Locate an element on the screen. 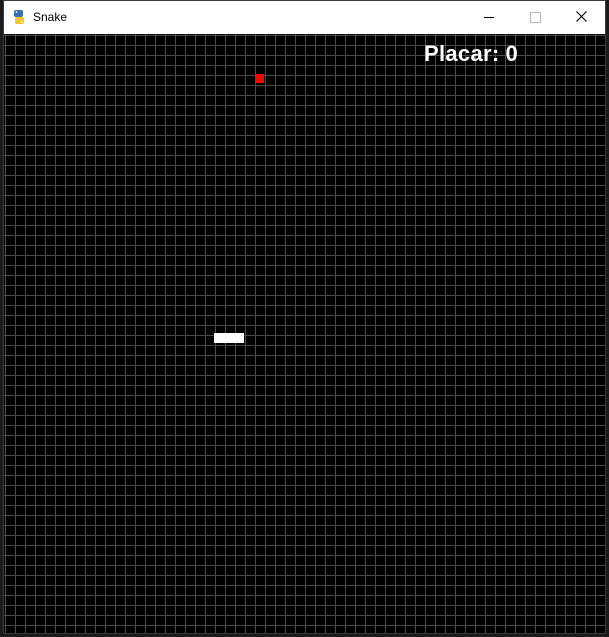 This screenshot has height=637, width=609. snake-body is located at coordinates (229, 338).